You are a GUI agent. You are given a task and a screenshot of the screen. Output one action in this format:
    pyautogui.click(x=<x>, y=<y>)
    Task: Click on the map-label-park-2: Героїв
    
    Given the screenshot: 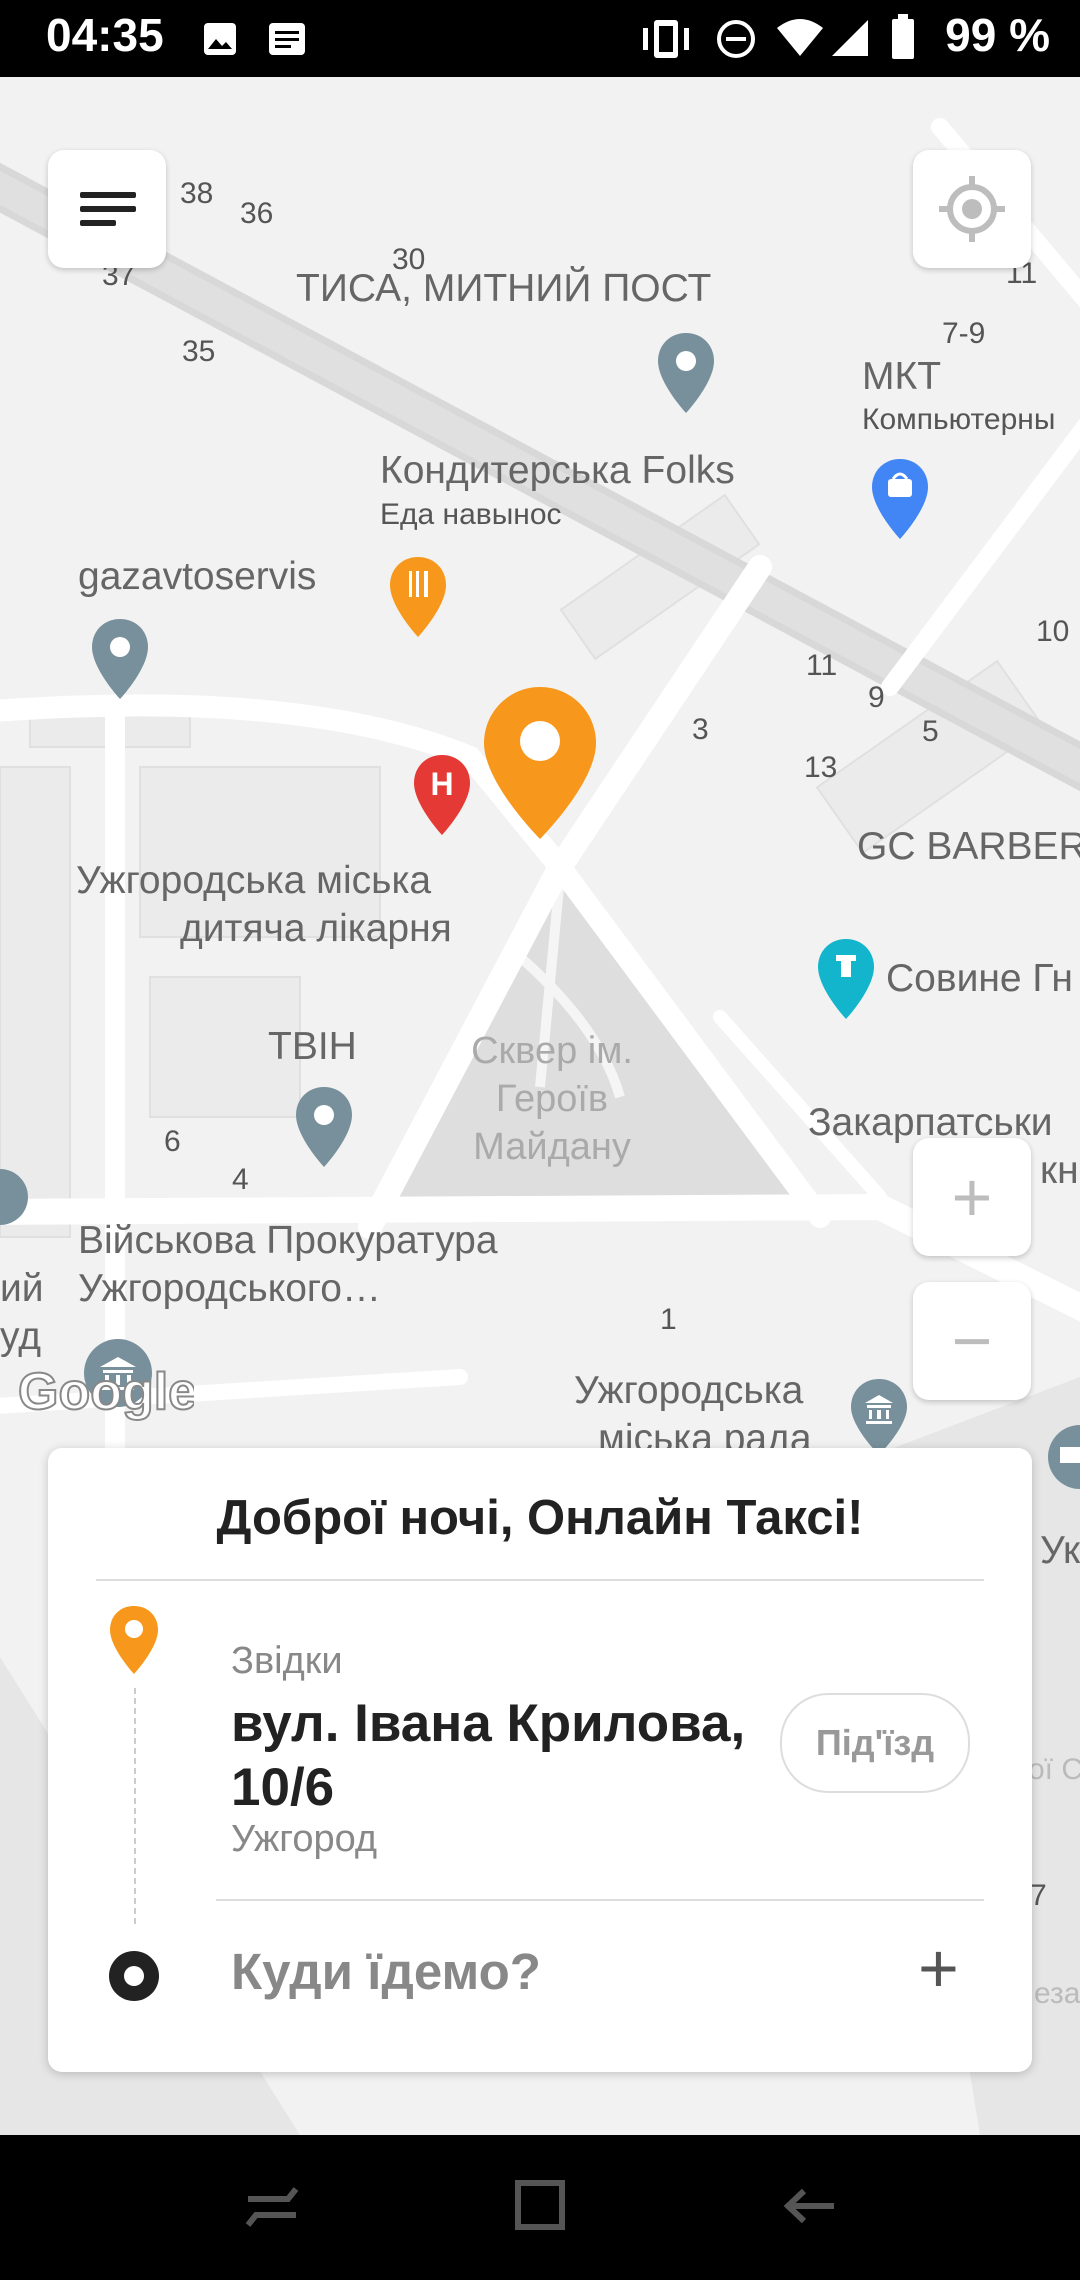 What is the action you would take?
    pyautogui.click(x=552, y=1099)
    